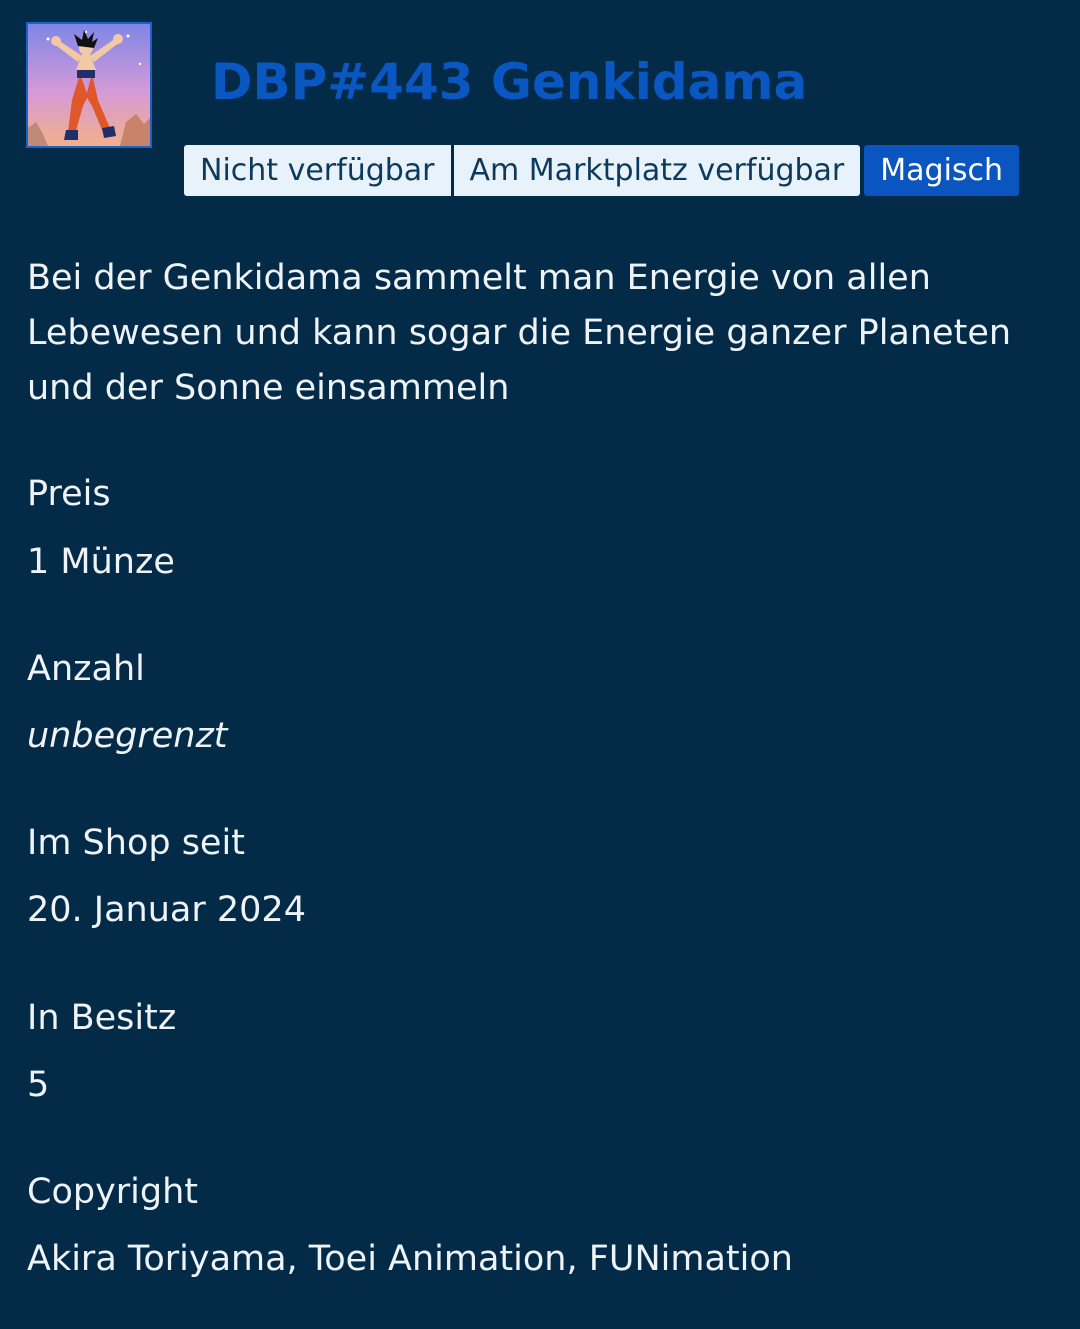 The height and width of the screenshot is (1329, 1080). Describe the element at coordinates (69, 494) in the screenshot. I see `price-label: Preis` at that location.